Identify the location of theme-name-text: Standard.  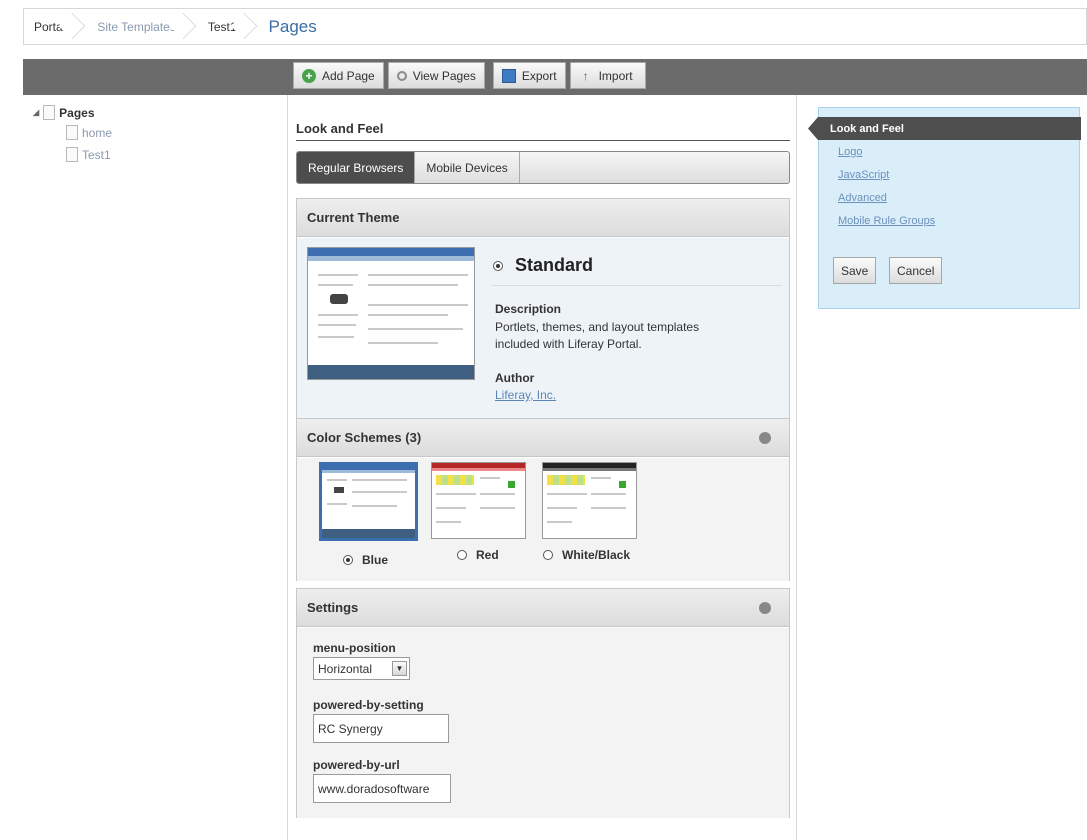
(554, 265).